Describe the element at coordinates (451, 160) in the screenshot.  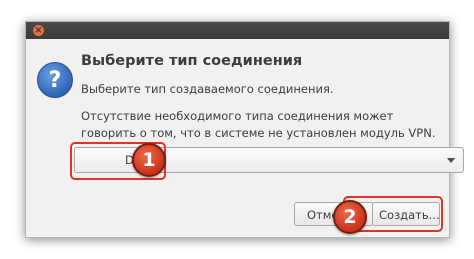
I see `chevron-down-icon` at that location.